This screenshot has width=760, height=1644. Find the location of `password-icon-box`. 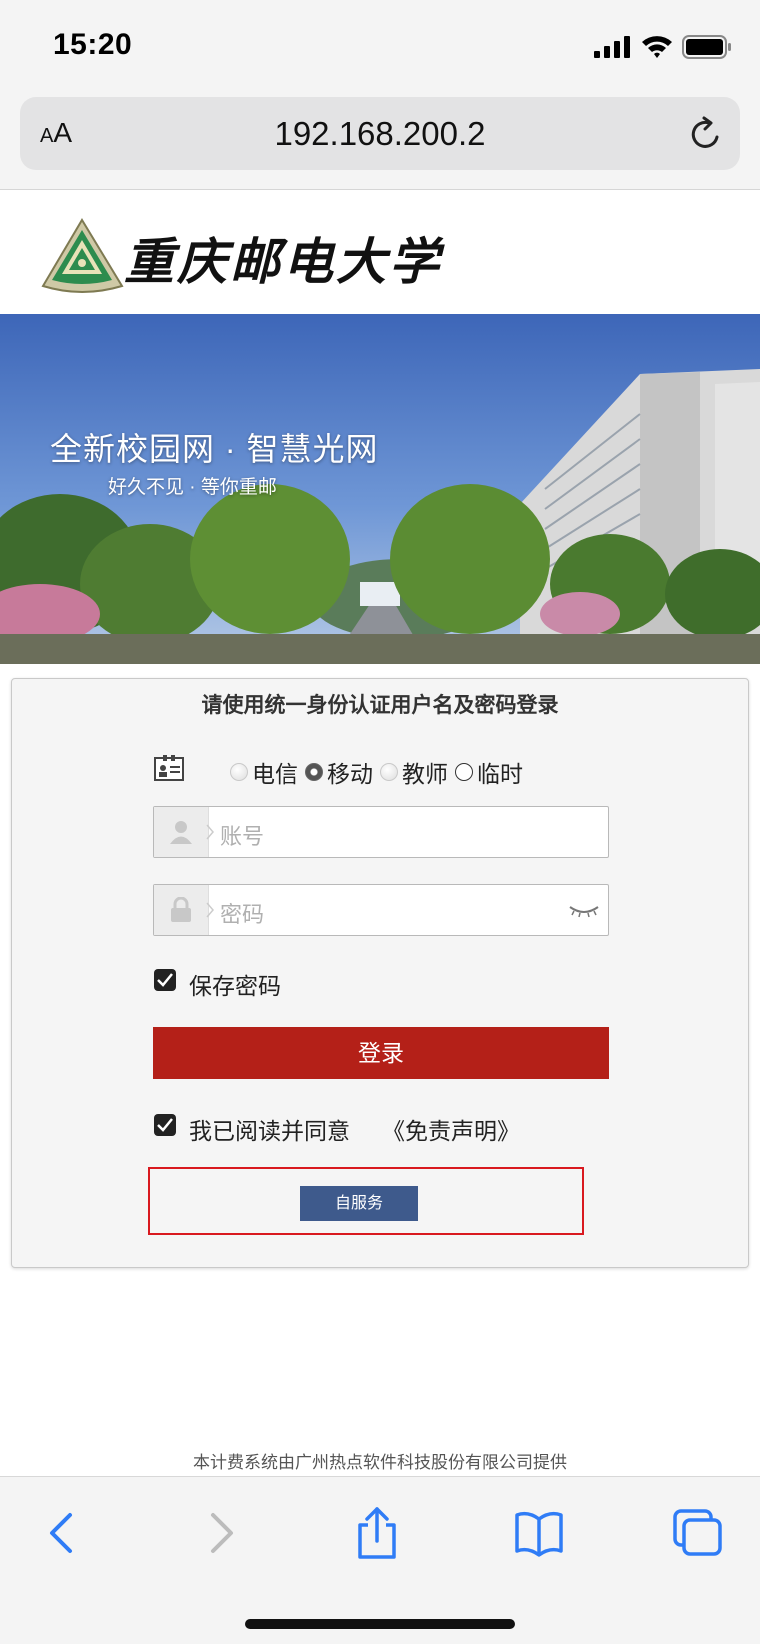

password-icon-box is located at coordinates (181, 910).